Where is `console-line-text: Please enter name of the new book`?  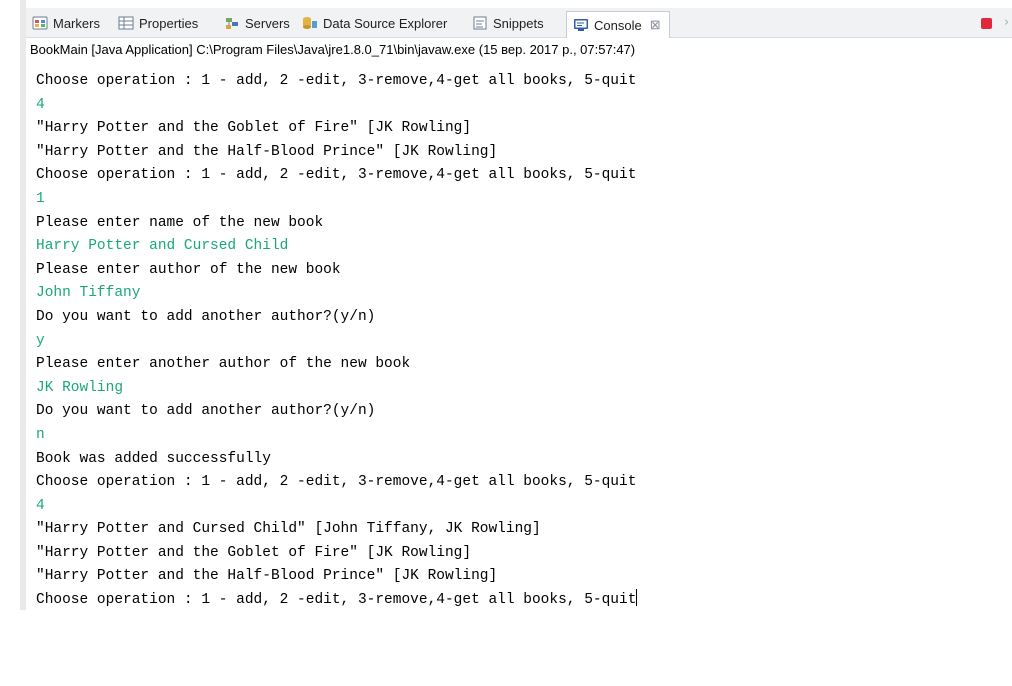
console-line-text: Please enter name of the new book is located at coordinates (180, 222).